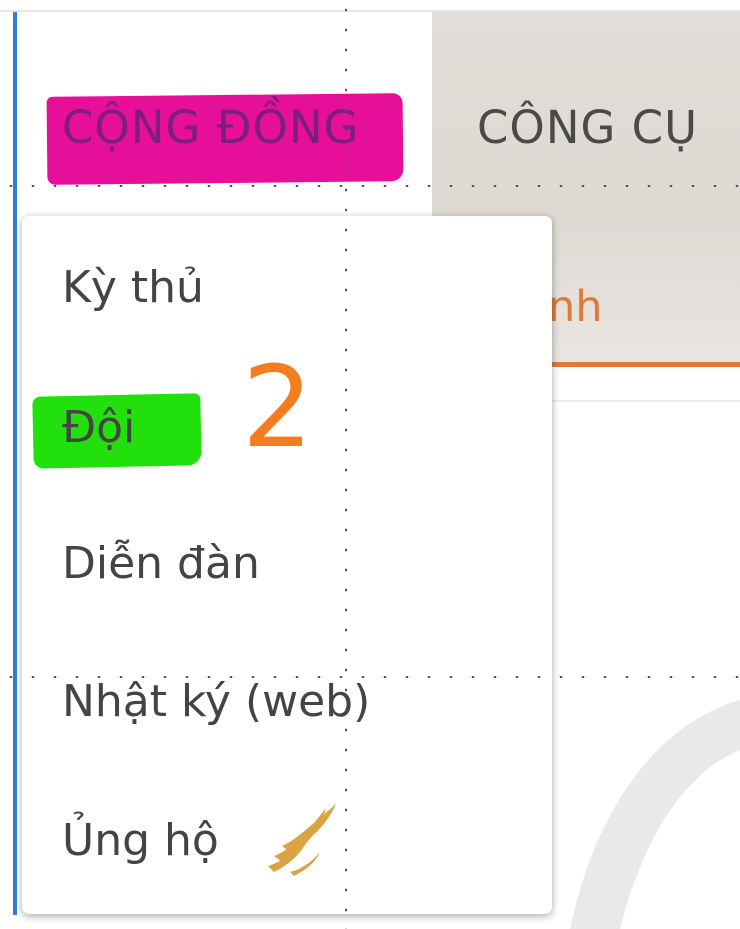 Image resolution: width=740 pixels, height=929 pixels. Describe the element at coordinates (211, 127) in the screenshot. I see `tab-community: CỘNG ĐỒNG` at that location.